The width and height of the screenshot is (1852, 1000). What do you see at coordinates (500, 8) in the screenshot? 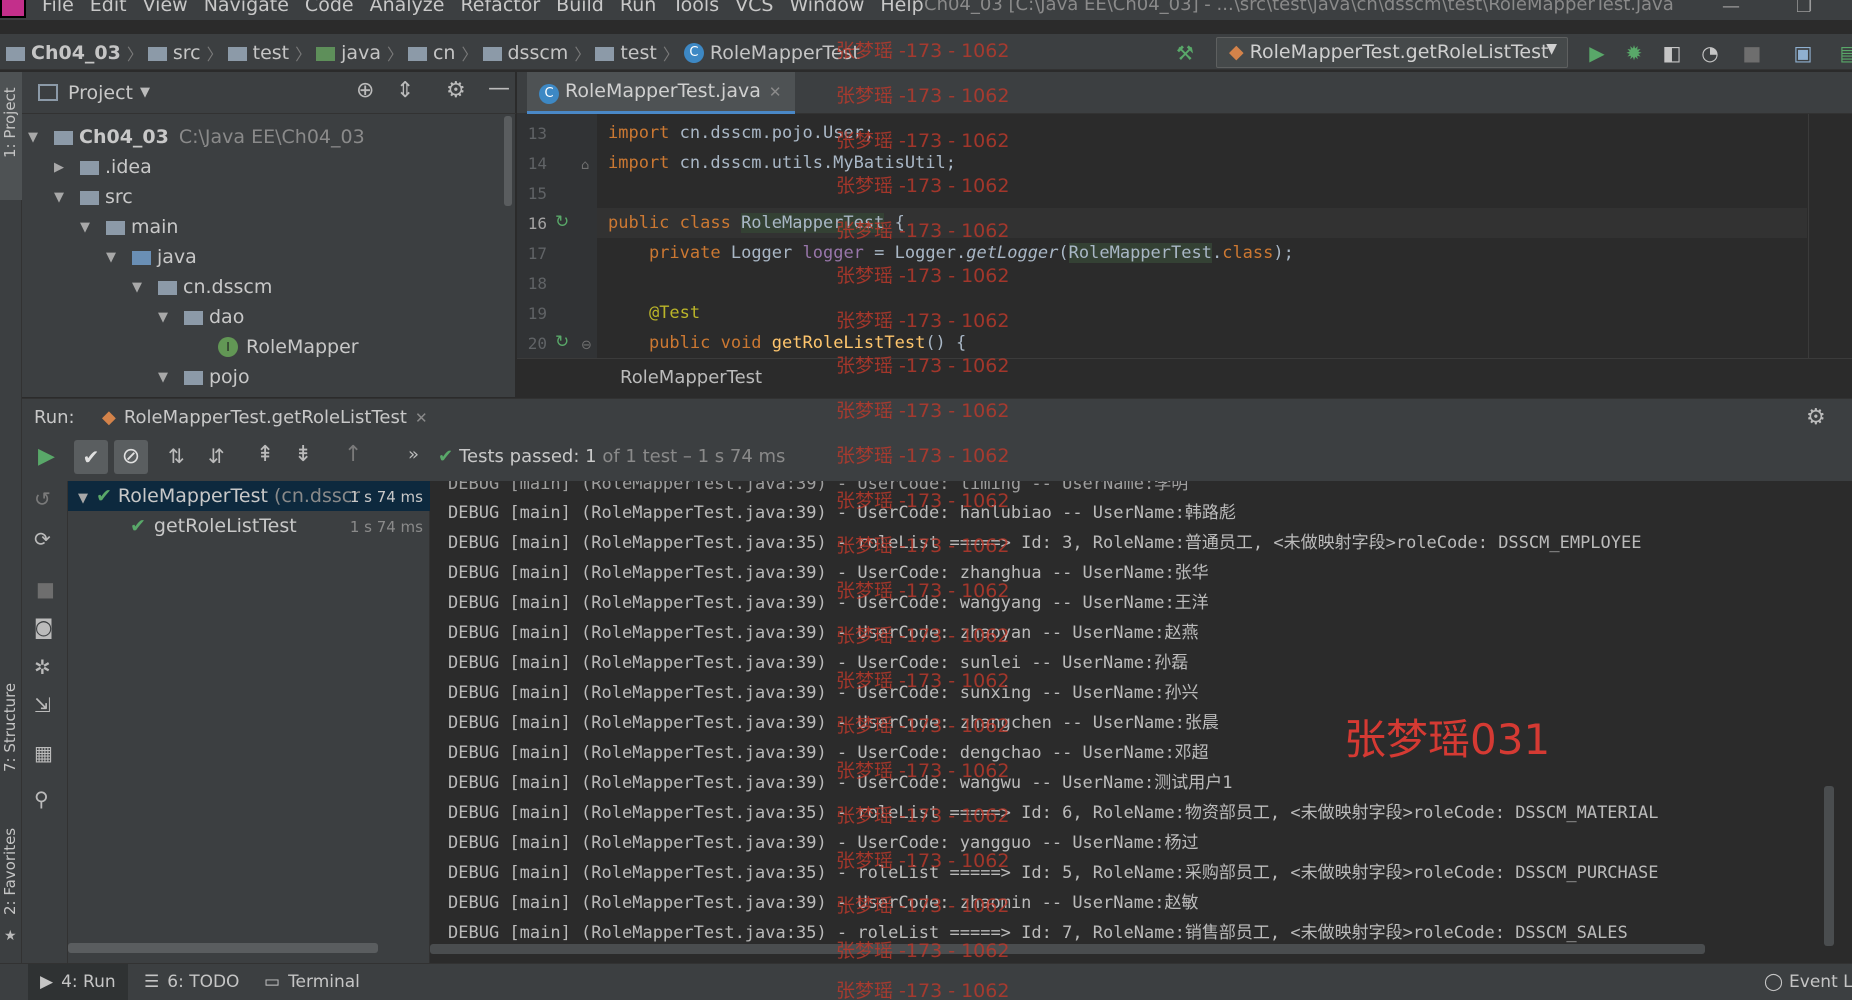
I see `menu-refactor: Refactor` at bounding box center [500, 8].